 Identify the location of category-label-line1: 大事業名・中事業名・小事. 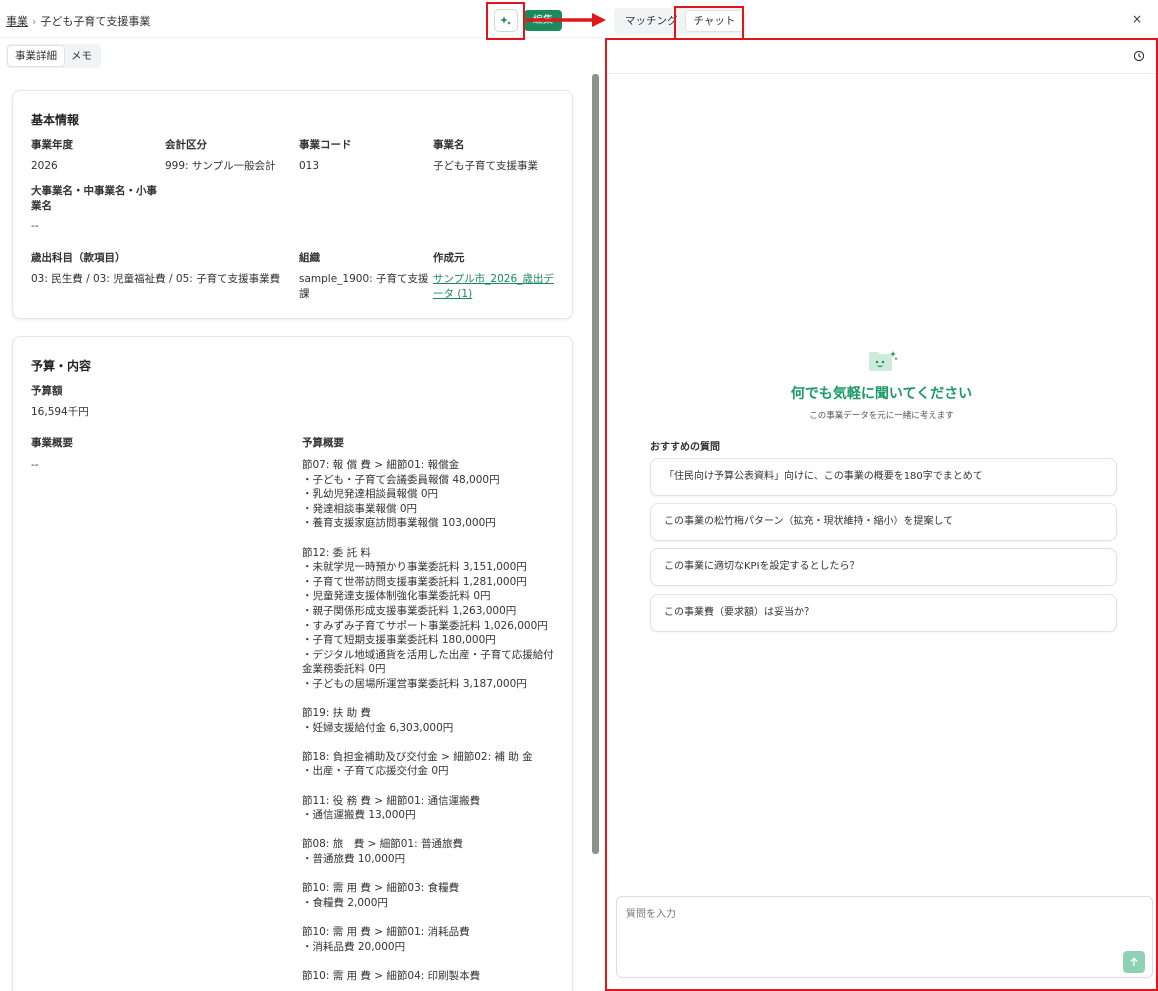
(94, 191).